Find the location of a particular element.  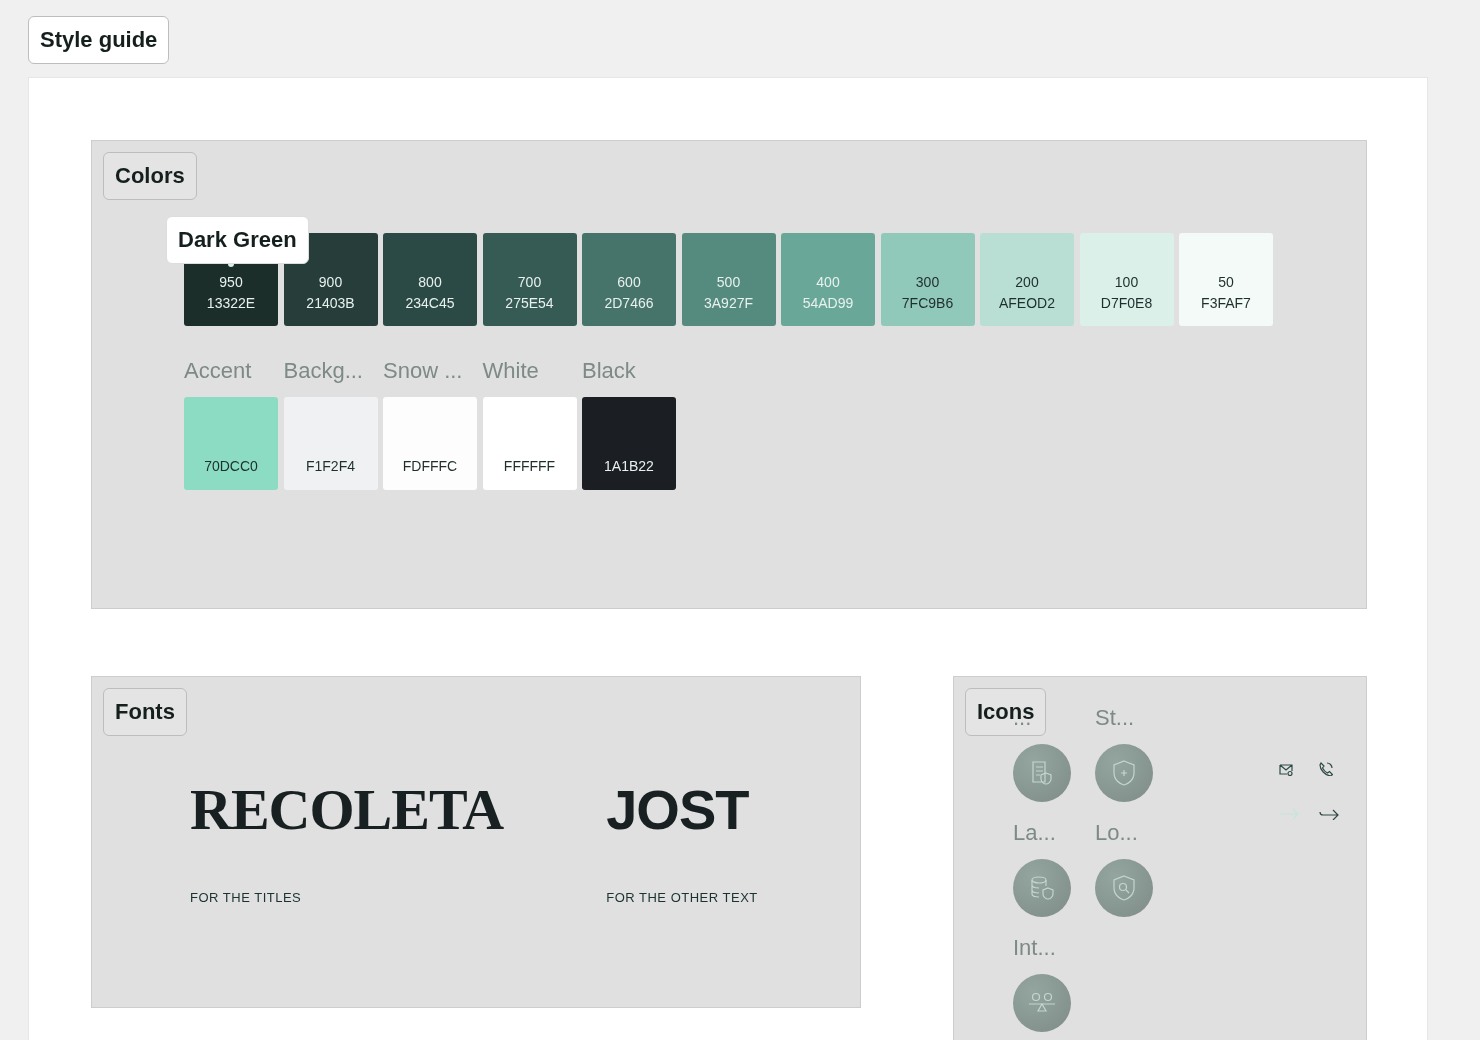

shade-label: 900 is located at coordinates (330, 282).